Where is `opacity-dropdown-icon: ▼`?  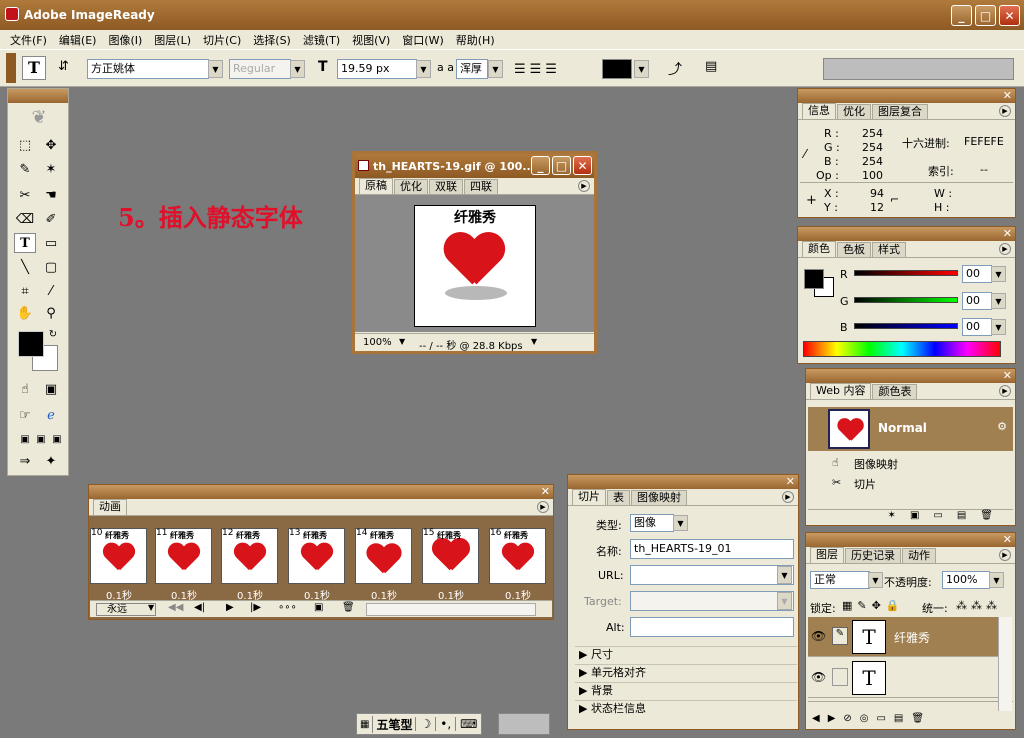 opacity-dropdown-icon: ▼ is located at coordinates (996, 580).